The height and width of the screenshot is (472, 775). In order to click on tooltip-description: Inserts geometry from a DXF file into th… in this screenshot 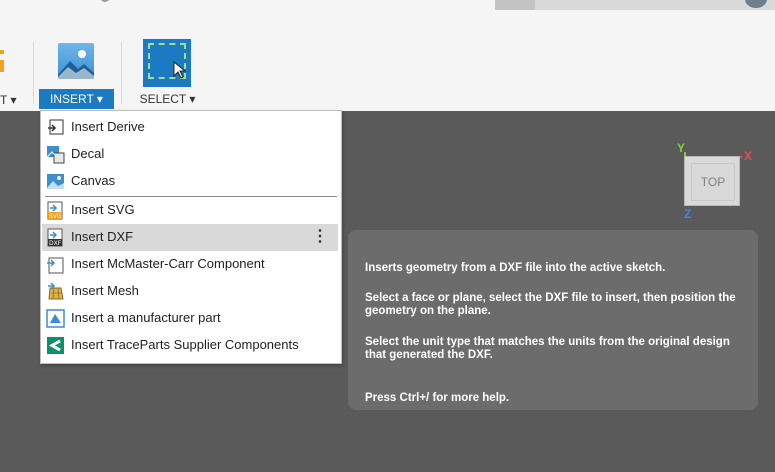, I will do `click(515, 268)`.